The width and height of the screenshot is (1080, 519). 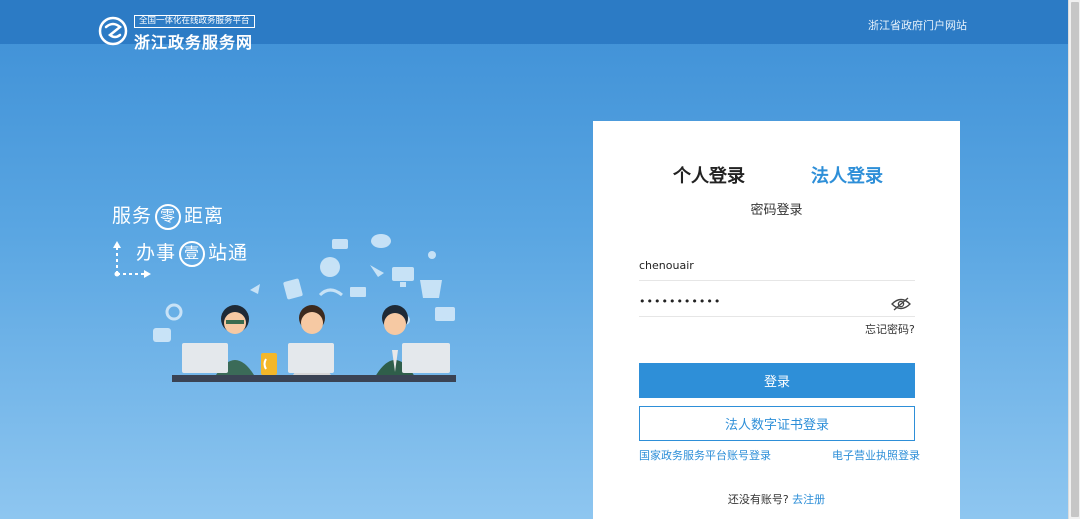 I want to click on scrollbar-thumb, so click(x=1075, y=259).